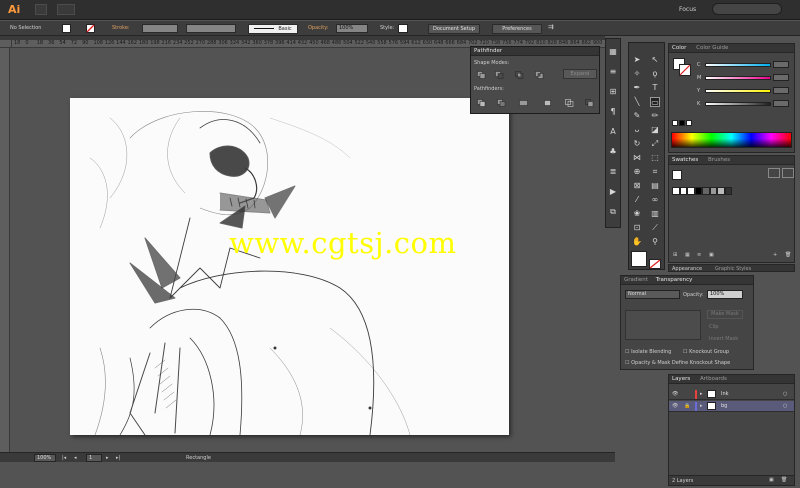  Describe the element at coordinates (784, 480) in the screenshot. I see `delete-layer-icon: 🗑` at that location.